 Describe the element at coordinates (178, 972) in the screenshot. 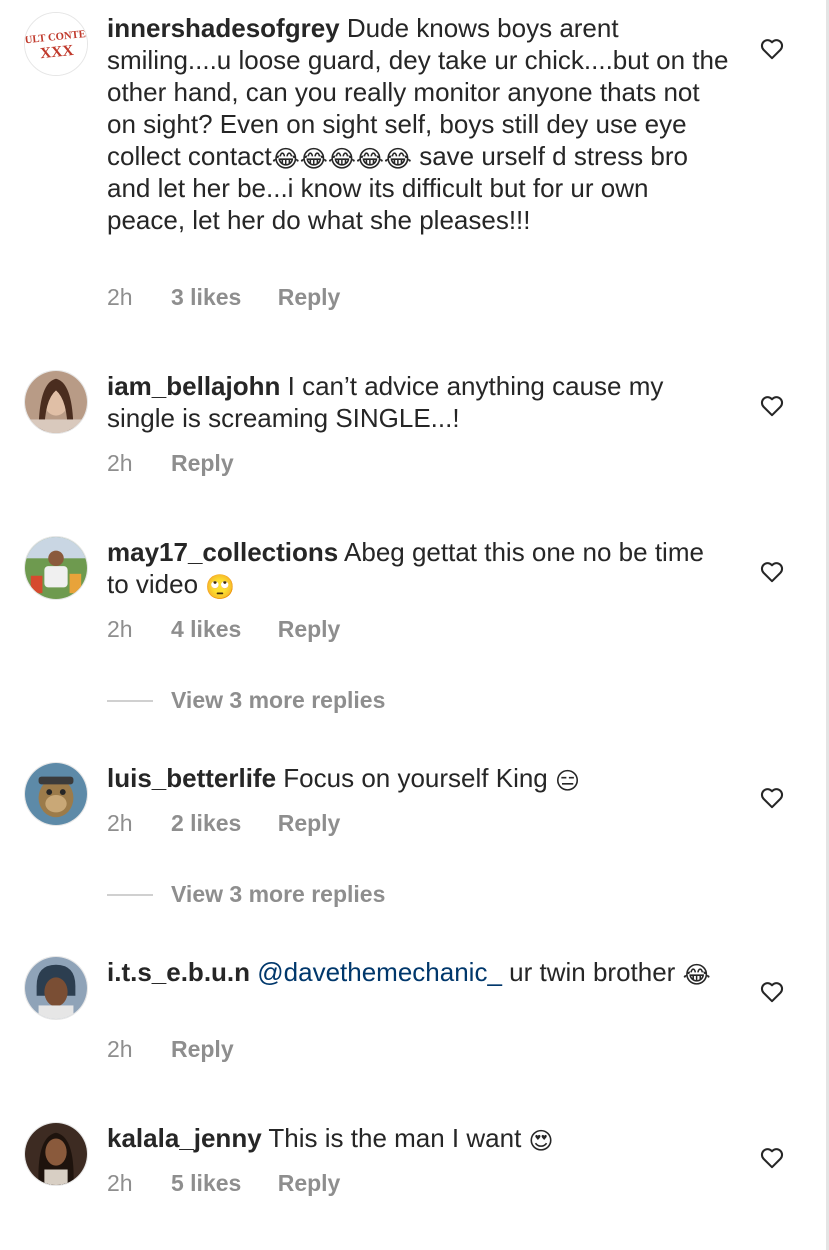

I see `comment-username: i.t.s_e.b.u.n` at that location.